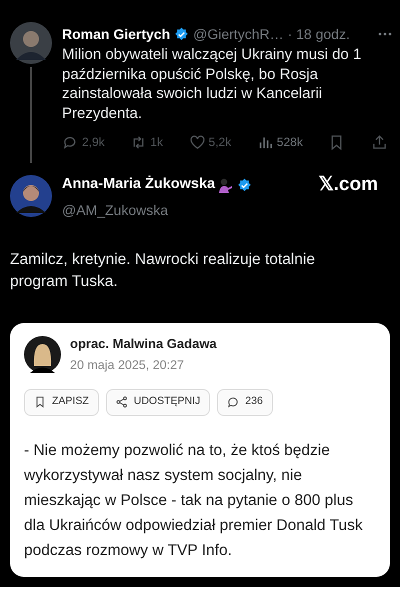 This screenshot has height=607, width=400. I want to click on comments-button: 236, so click(245, 402).